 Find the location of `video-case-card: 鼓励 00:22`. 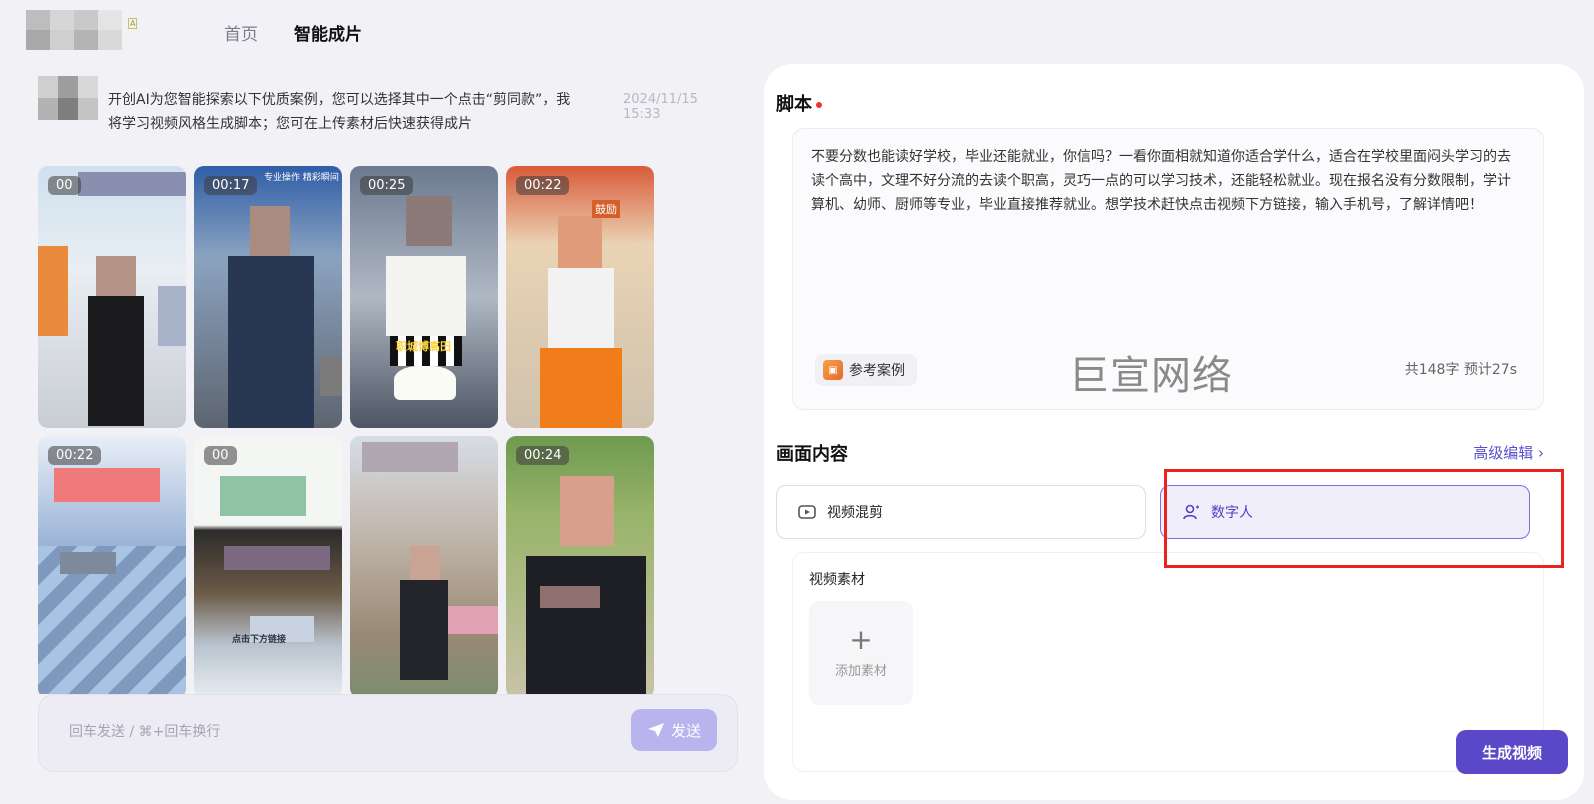

video-case-card: 鼓励 00:22 is located at coordinates (580, 297).